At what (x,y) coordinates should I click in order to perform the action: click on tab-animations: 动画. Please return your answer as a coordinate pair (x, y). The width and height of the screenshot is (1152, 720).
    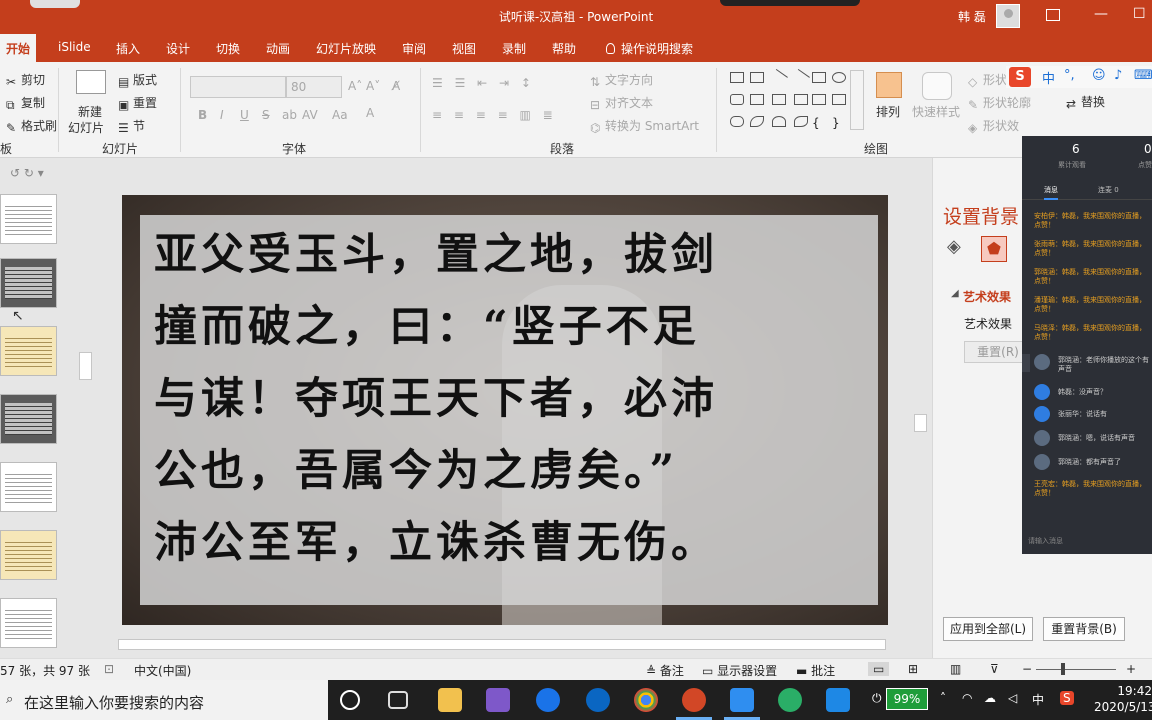
    Looking at the image, I should click on (278, 48).